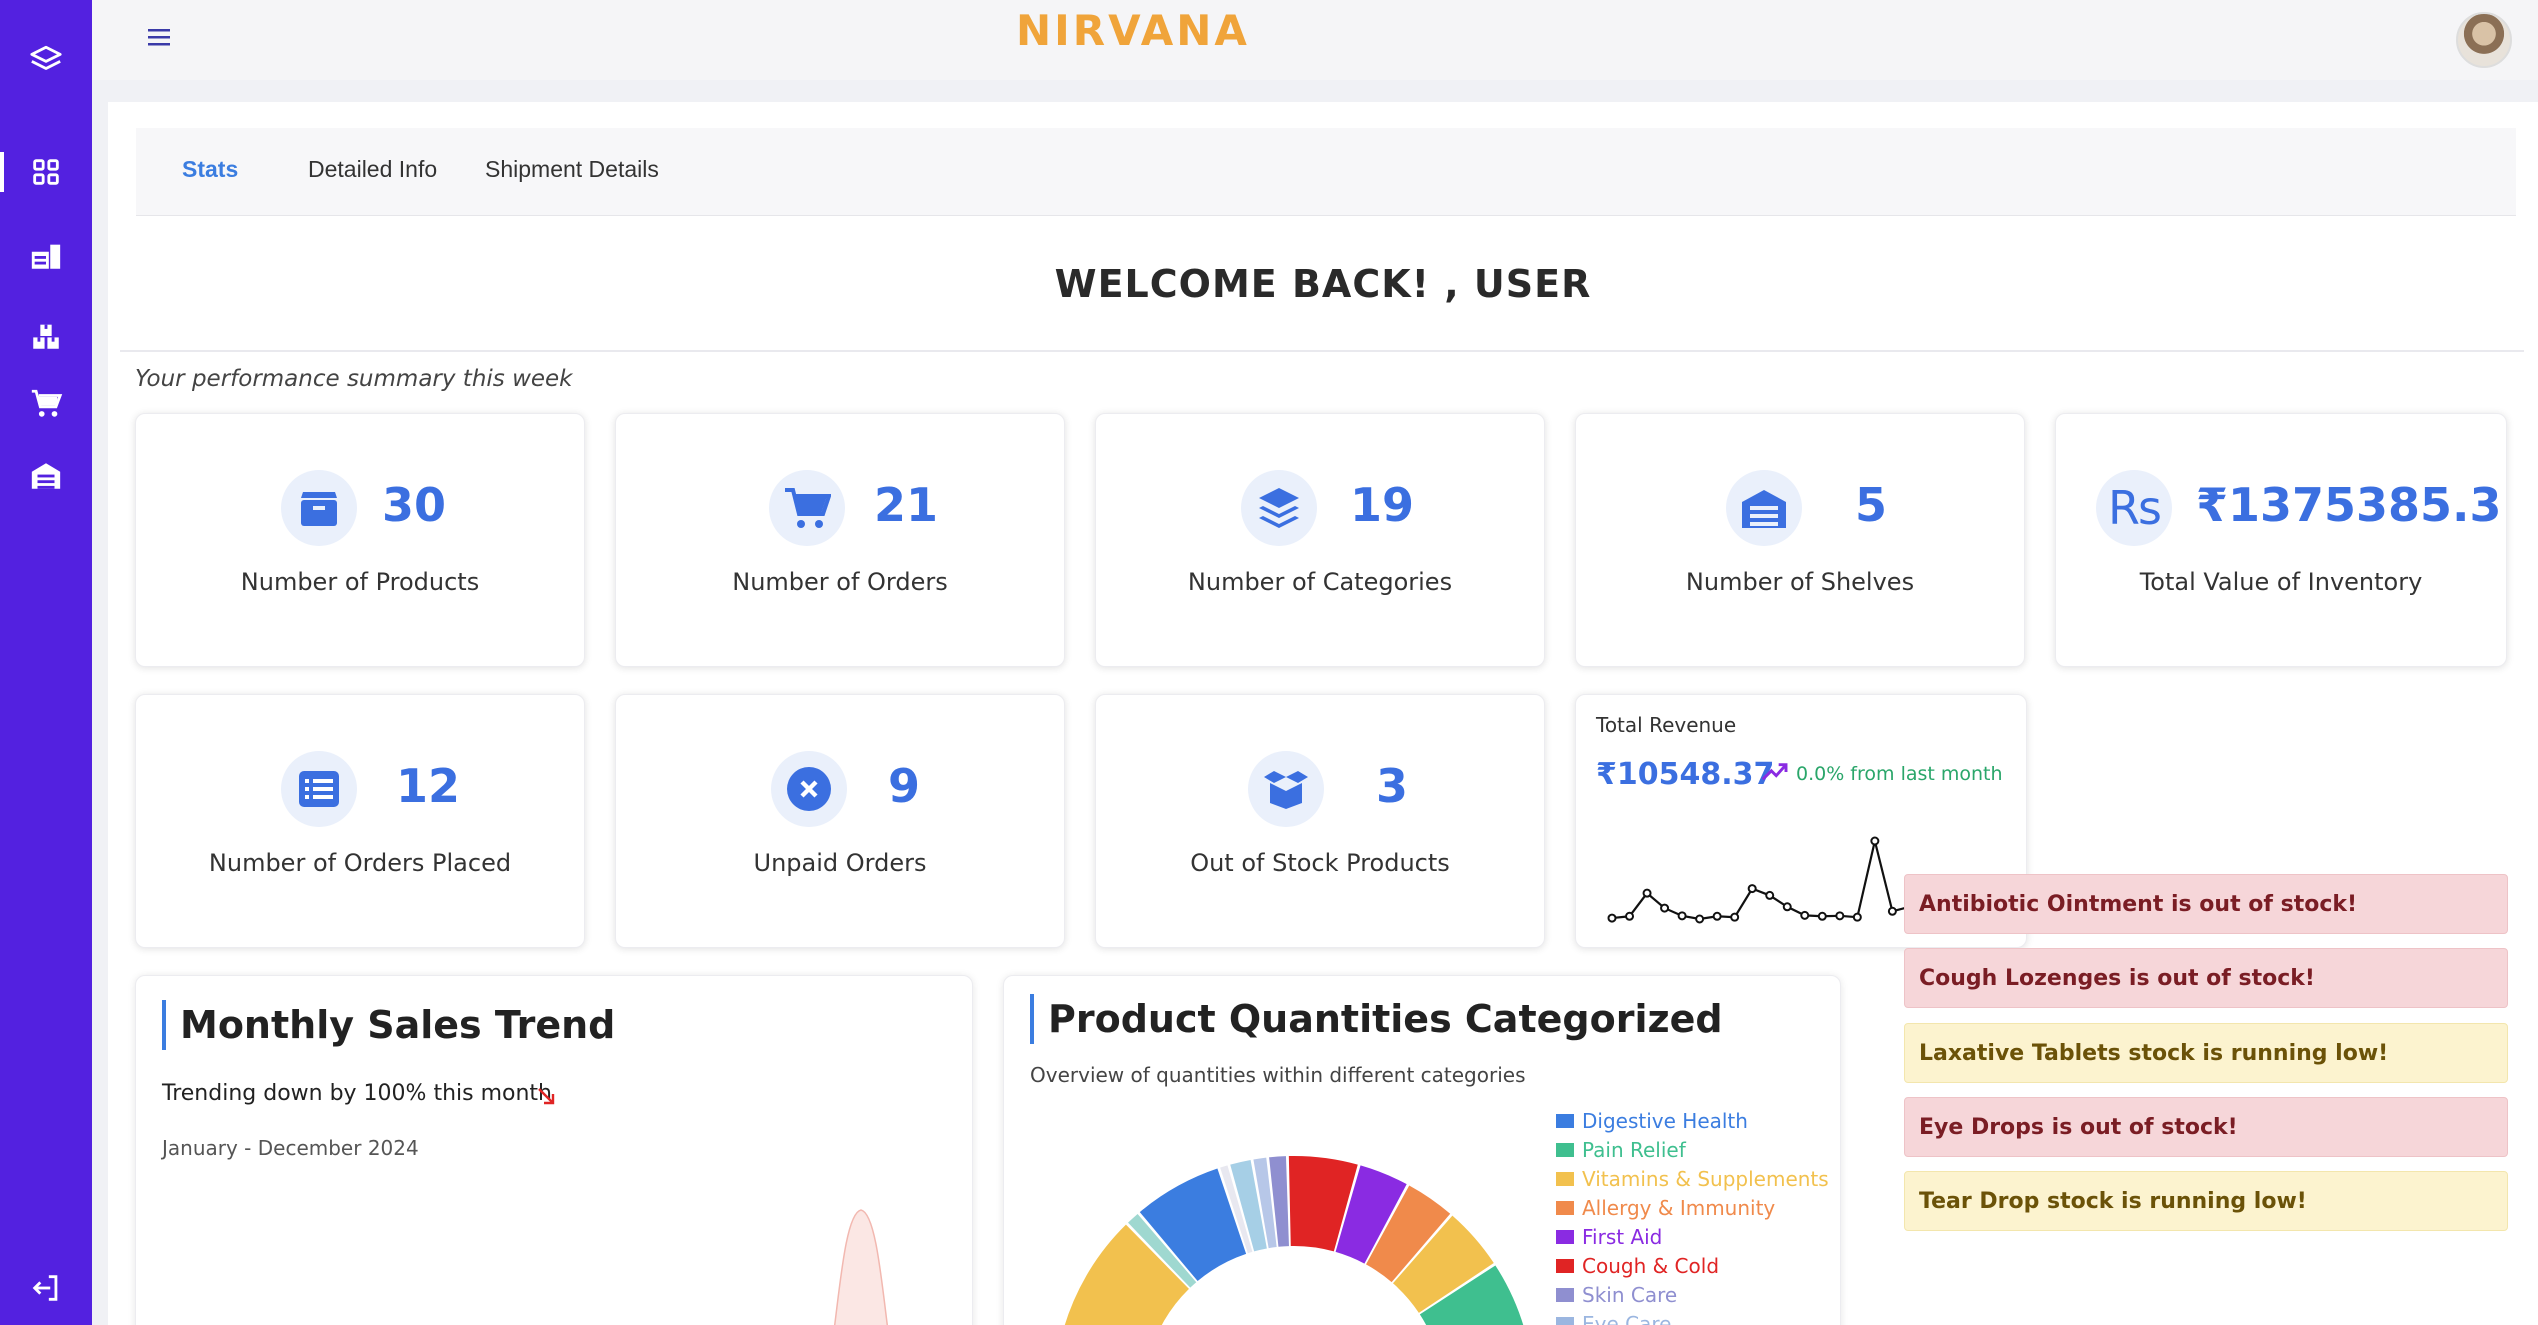  What do you see at coordinates (360, 540) in the screenshot?
I see `stat-card-products: 30 Number of Products` at bounding box center [360, 540].